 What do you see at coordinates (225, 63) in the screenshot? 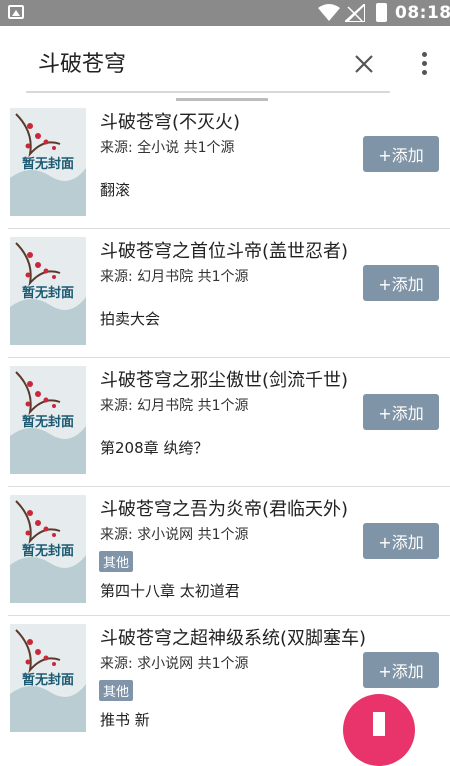
I see `search-toolbar: 斗破苍穹` at bounding box center [225, 63].